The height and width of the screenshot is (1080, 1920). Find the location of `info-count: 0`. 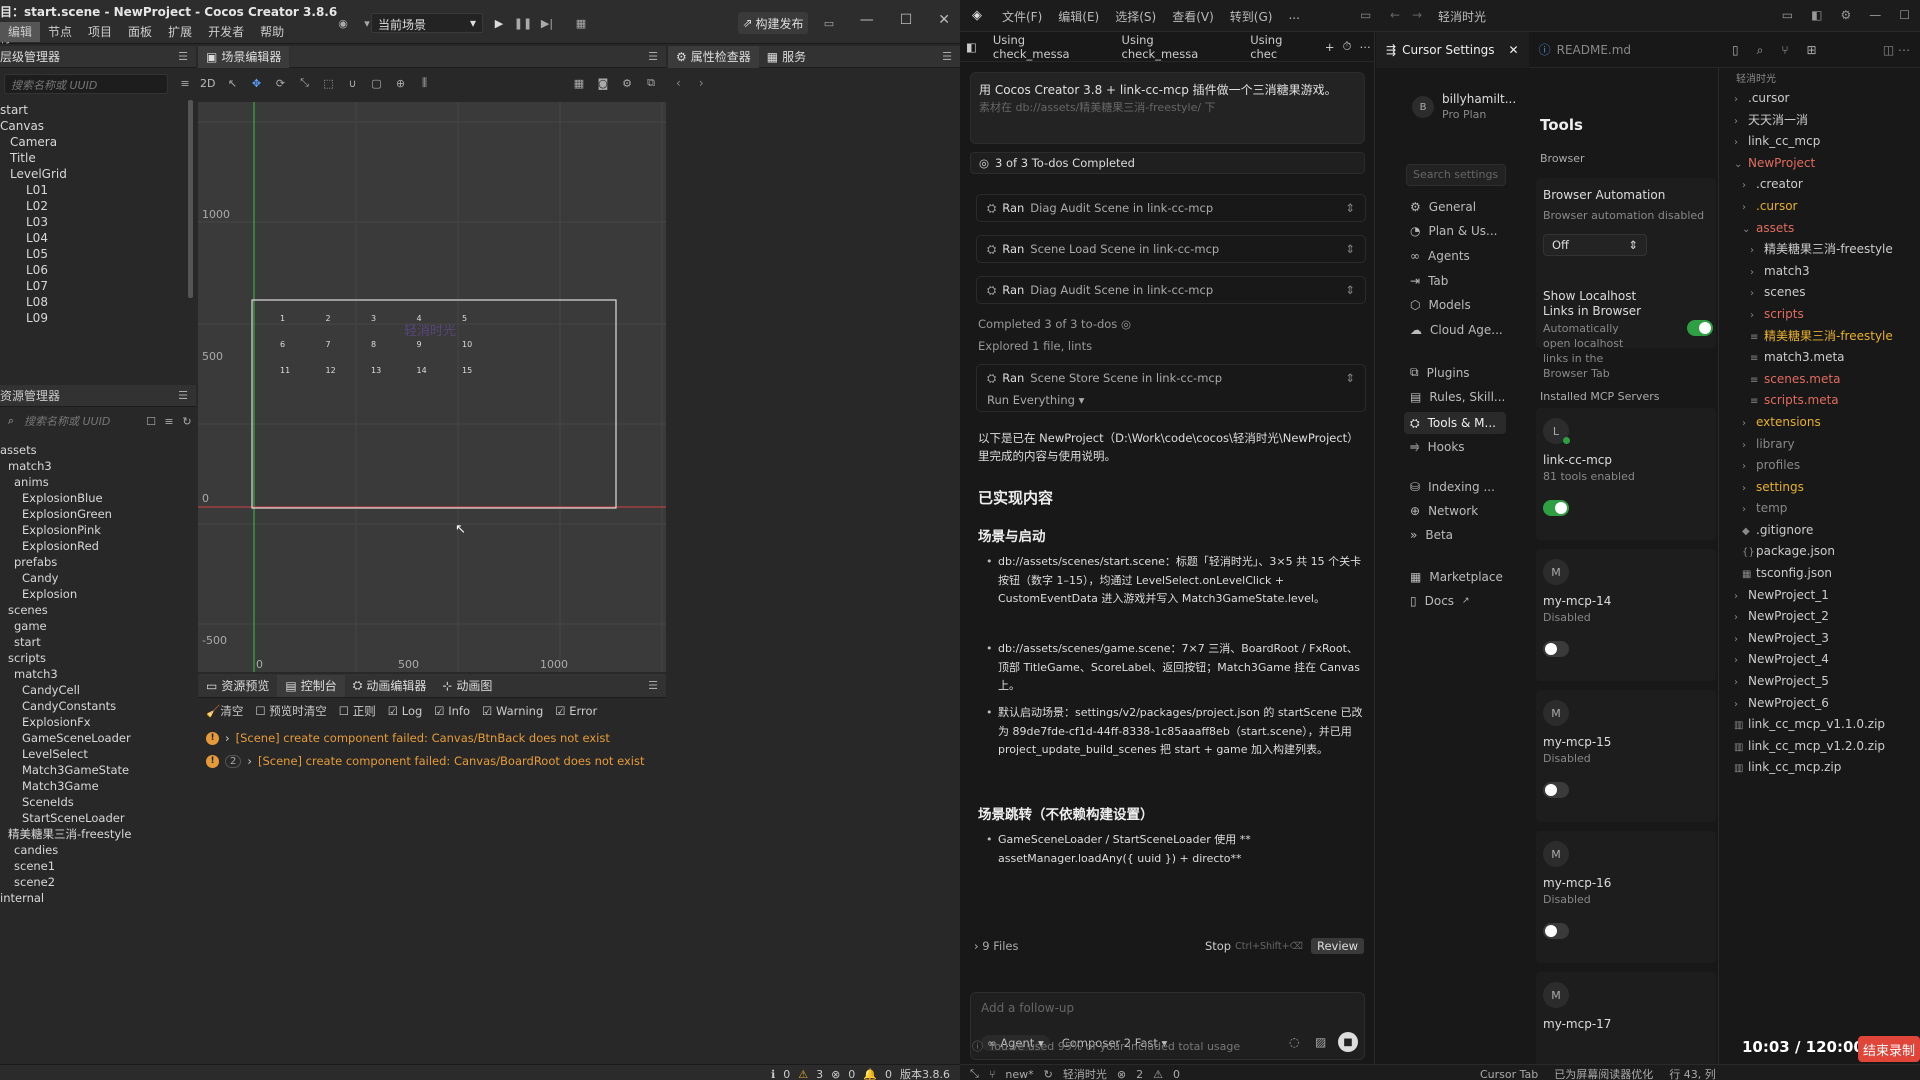

info-count: 0 is located at coordinates (786, 1074).